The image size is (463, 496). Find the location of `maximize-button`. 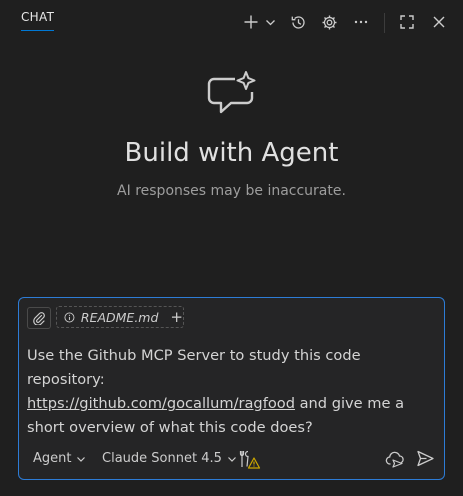

maximize-button is located at coordinates (407, 22).